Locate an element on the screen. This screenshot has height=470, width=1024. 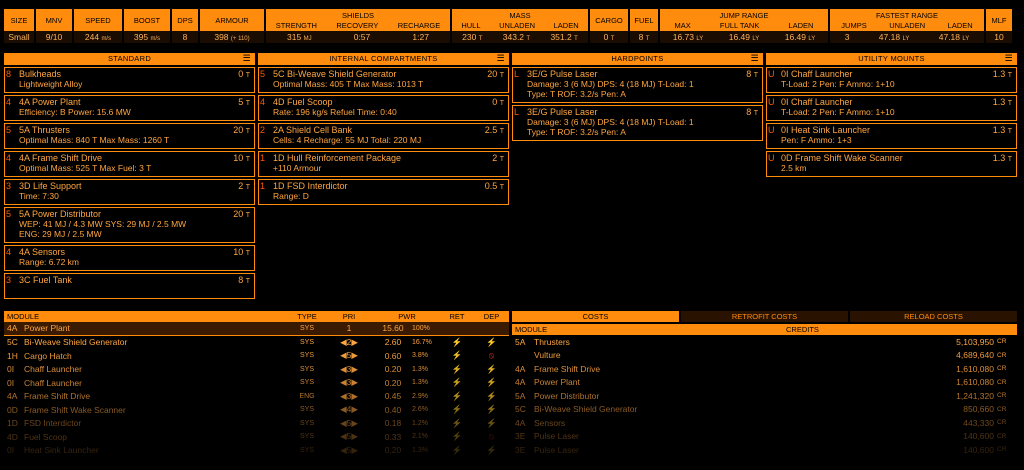
power-row: 1D FSD Interdictor SYS ◀5▶ 0.18 1.2% ⚡ ⚡ is located at coordinates (256, 424).